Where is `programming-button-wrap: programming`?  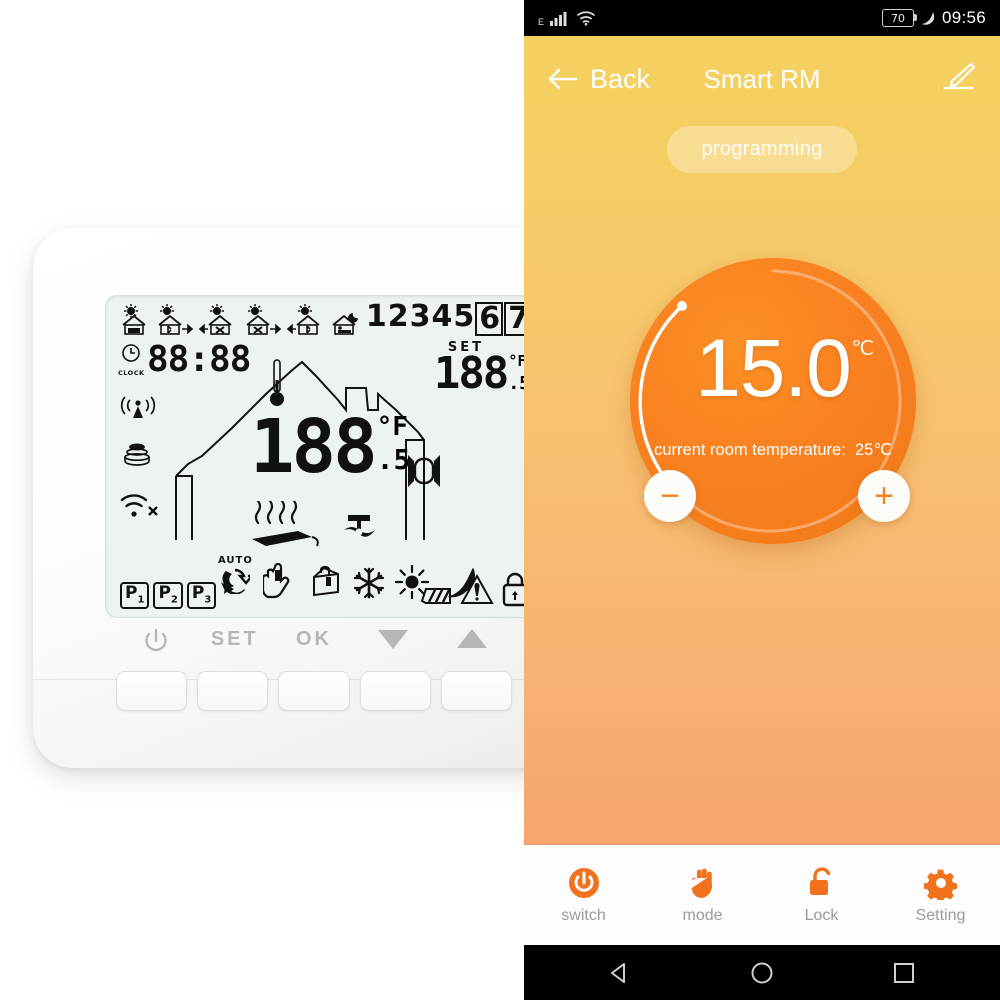 programming-button-wrap: programming is located at coordinates (762, 149).